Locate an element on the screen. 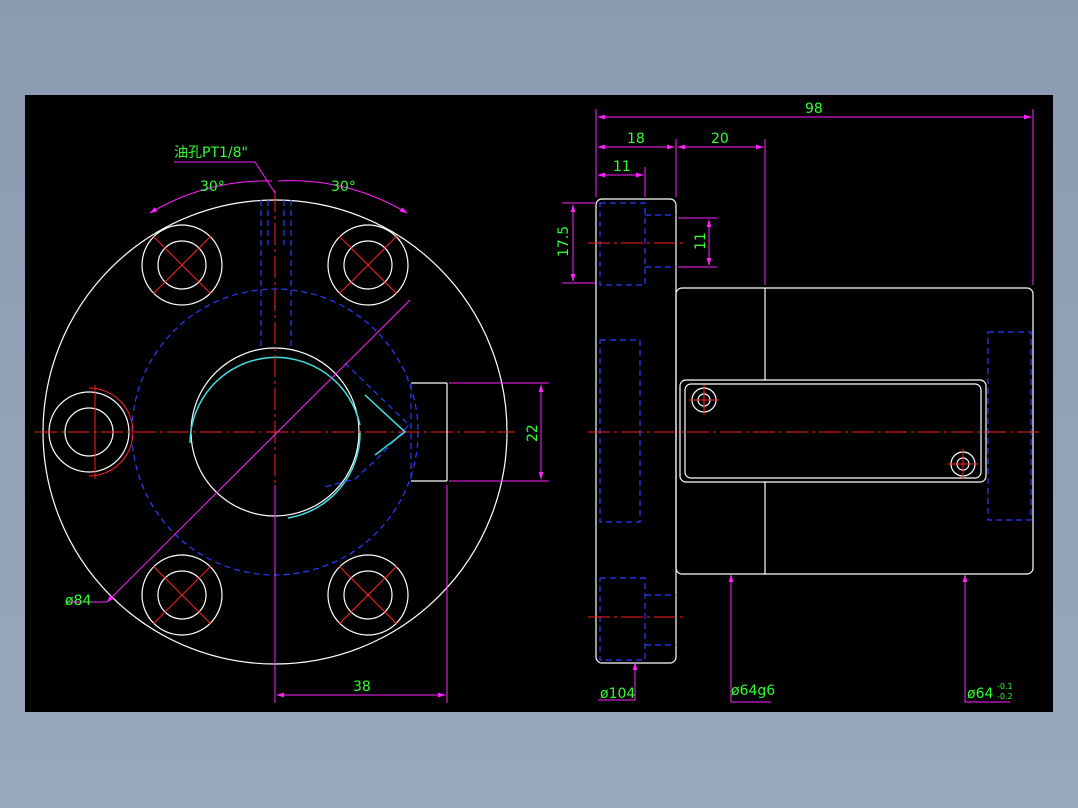 The width and height of the screenshot is (1078, 808). bolt-hole-bottom-left is located at coordinates (182, 595).